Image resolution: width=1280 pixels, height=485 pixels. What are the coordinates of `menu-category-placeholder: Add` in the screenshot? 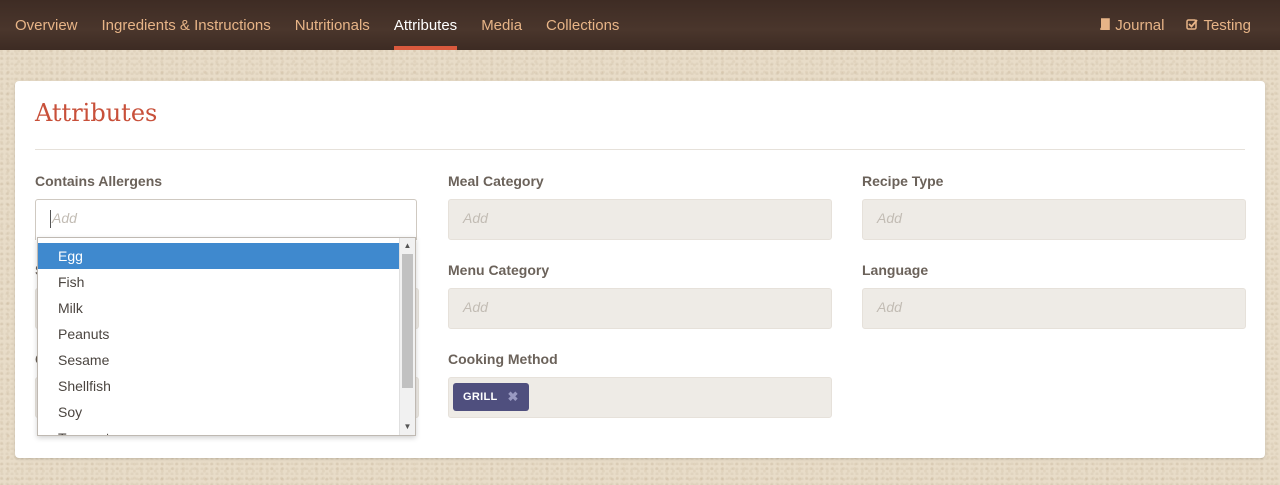 It's located at (475, 307).